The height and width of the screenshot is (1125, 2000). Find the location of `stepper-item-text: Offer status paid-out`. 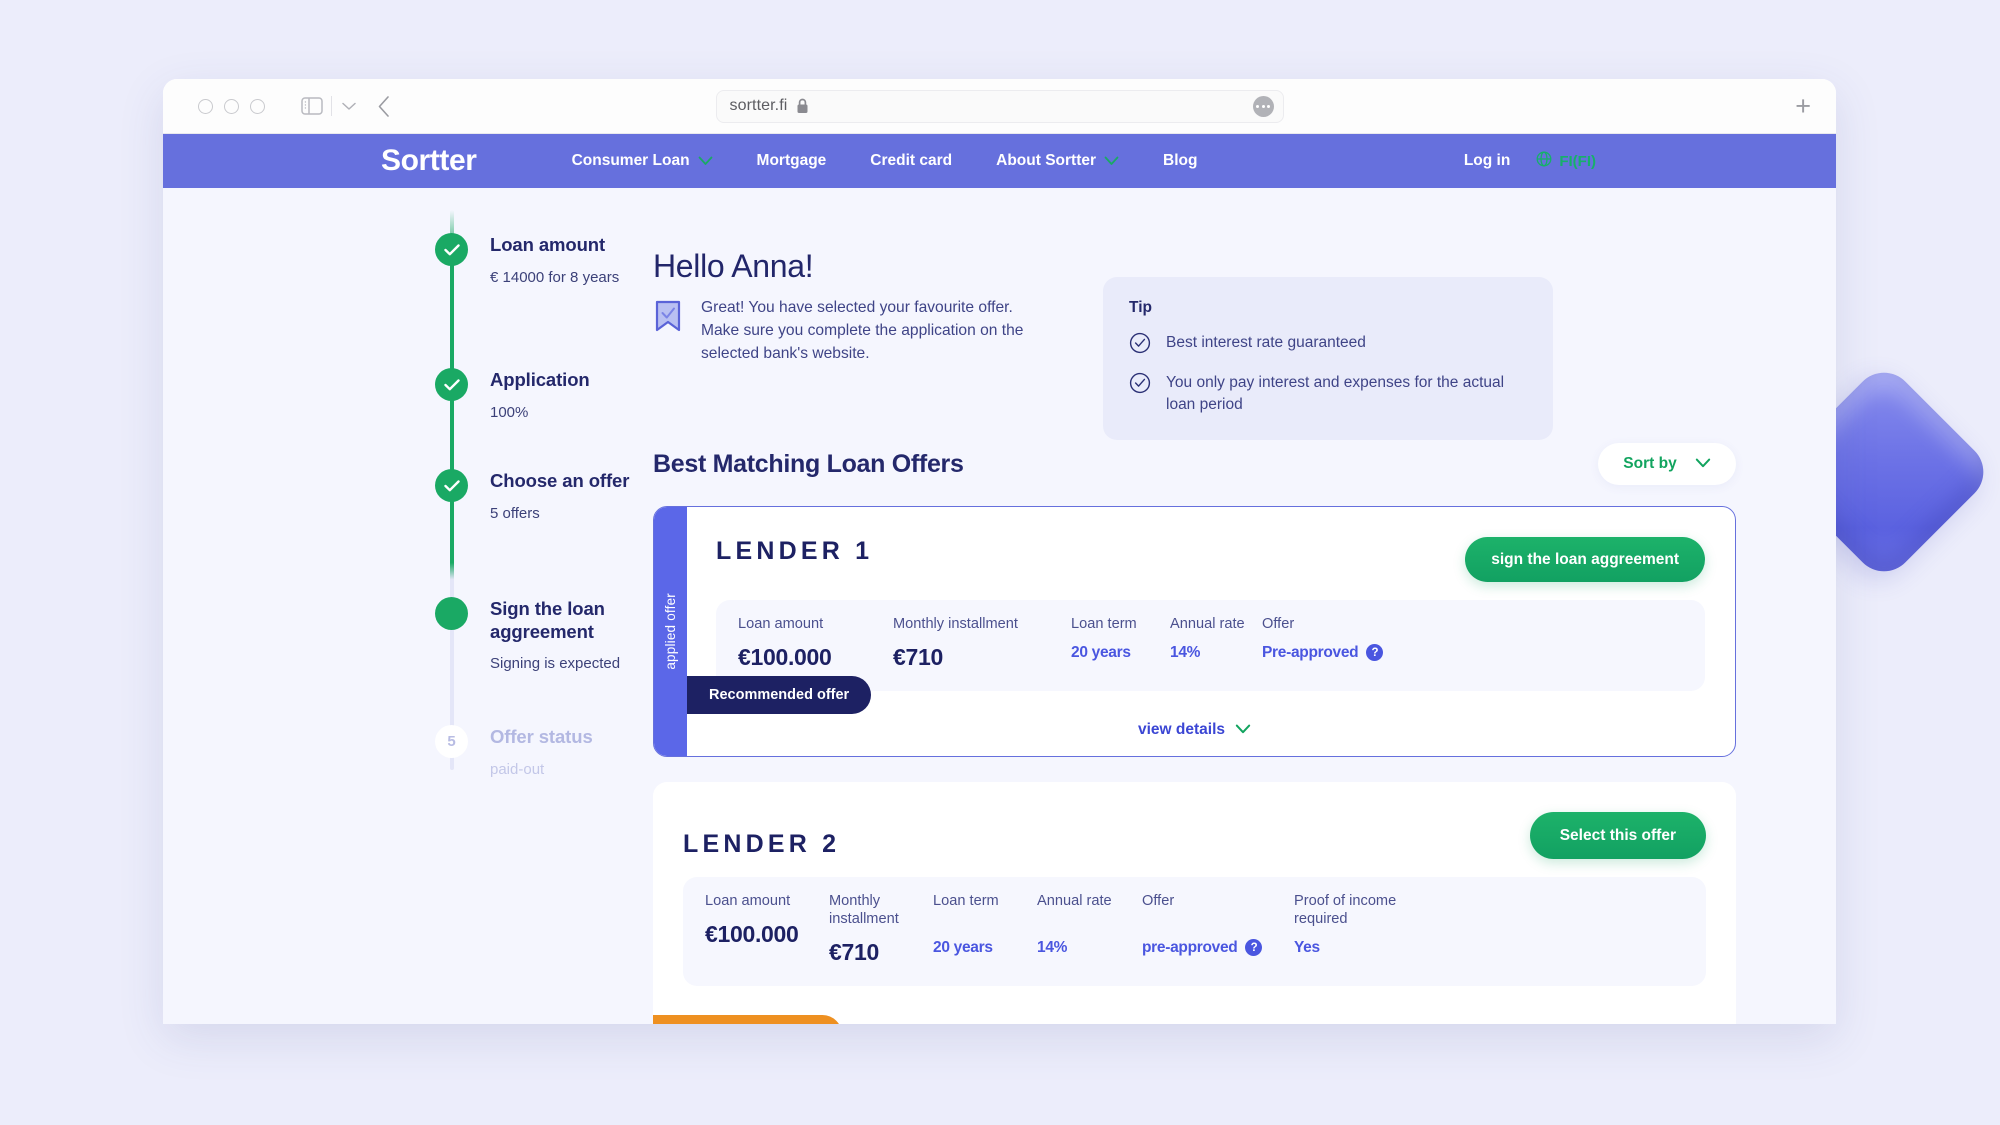

stepper-item-text: Offer status paid-out is located at coordinates (541, 751).